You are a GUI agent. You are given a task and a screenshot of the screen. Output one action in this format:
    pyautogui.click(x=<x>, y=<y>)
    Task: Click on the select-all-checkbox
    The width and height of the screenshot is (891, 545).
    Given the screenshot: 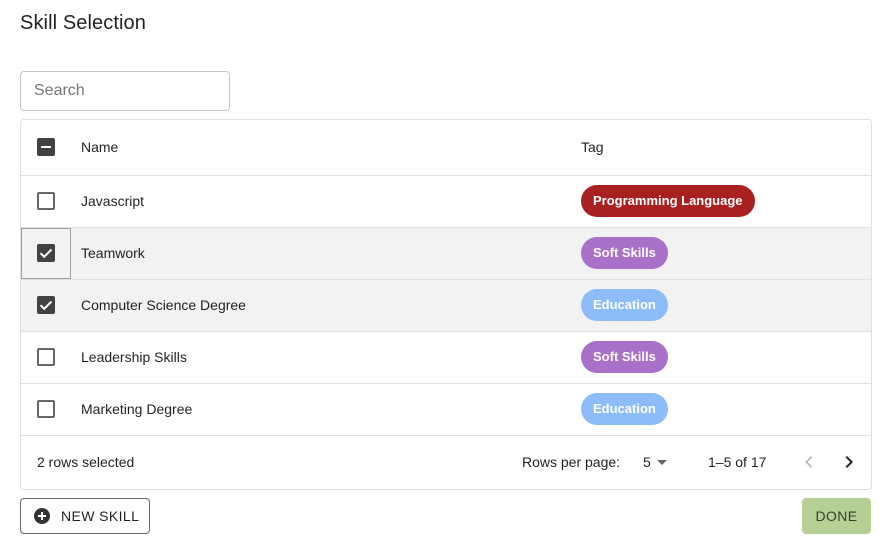 What is the action you would take?
    pyautogui.click(x=46, y=147)
    